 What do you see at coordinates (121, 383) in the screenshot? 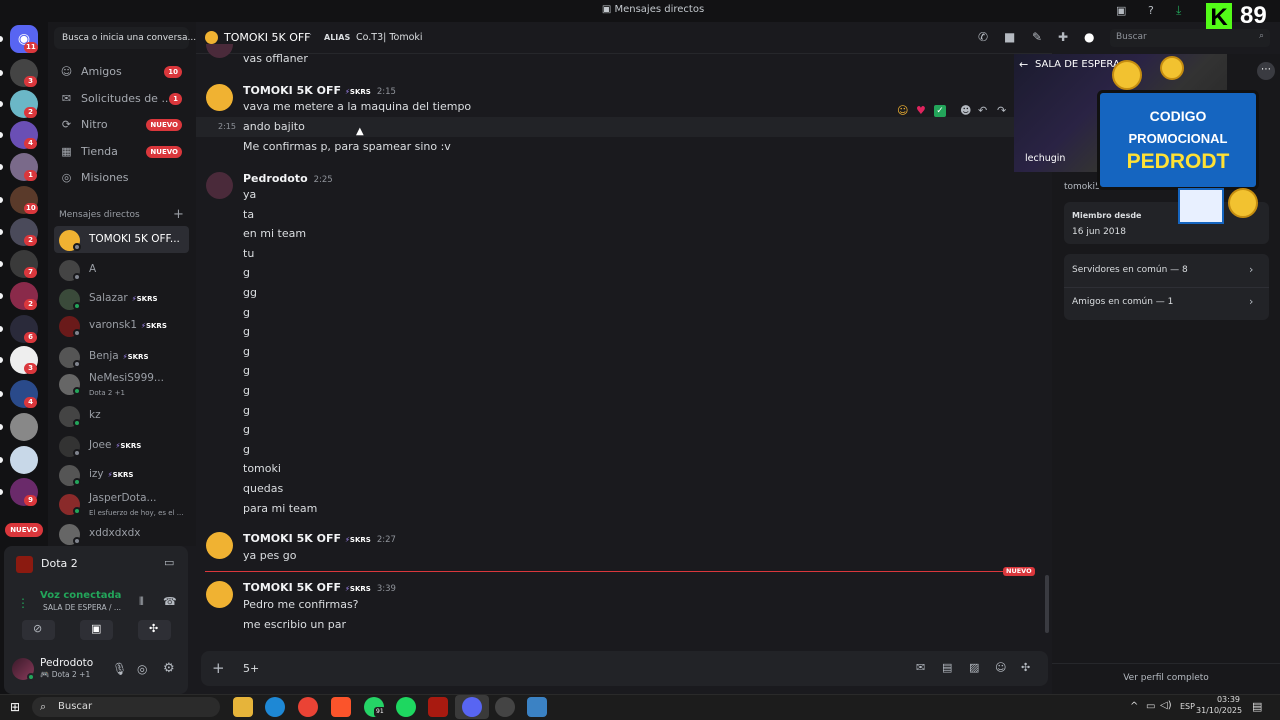
I see `dm-item: NeMesiS999... Dota 2 +1` at bounding box center [121, 383].